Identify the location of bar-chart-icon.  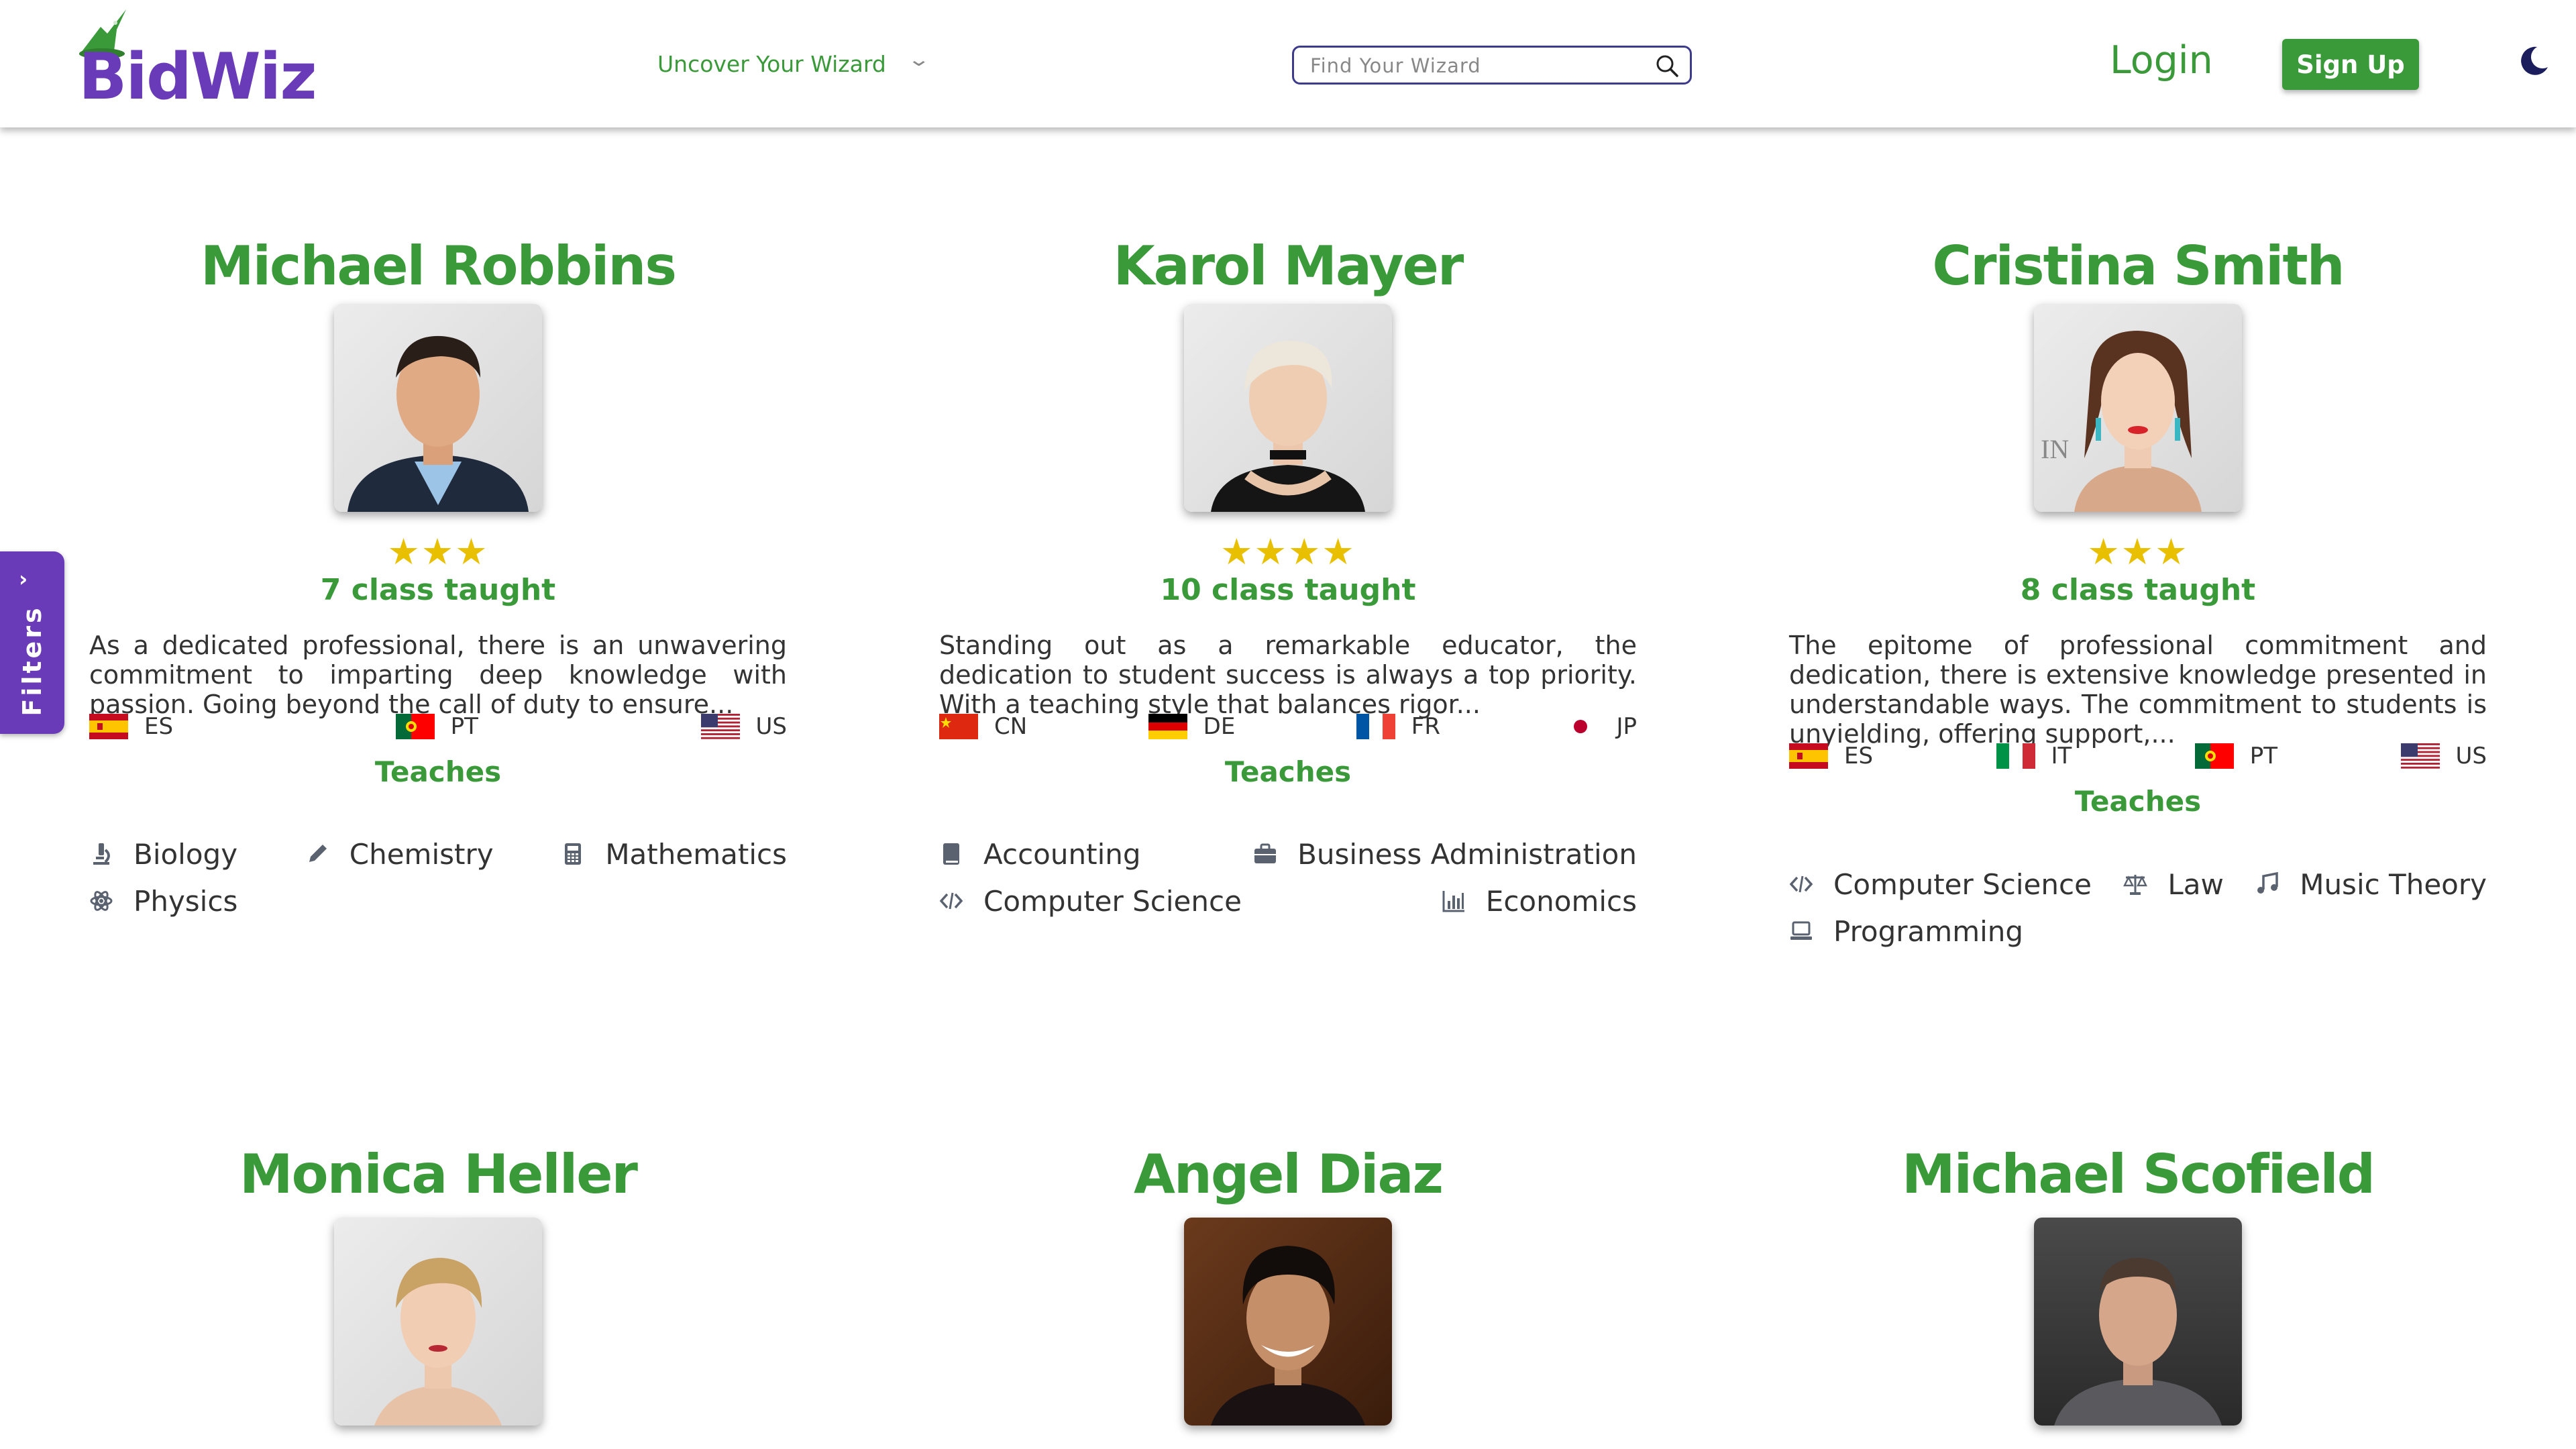
(1453, 901).